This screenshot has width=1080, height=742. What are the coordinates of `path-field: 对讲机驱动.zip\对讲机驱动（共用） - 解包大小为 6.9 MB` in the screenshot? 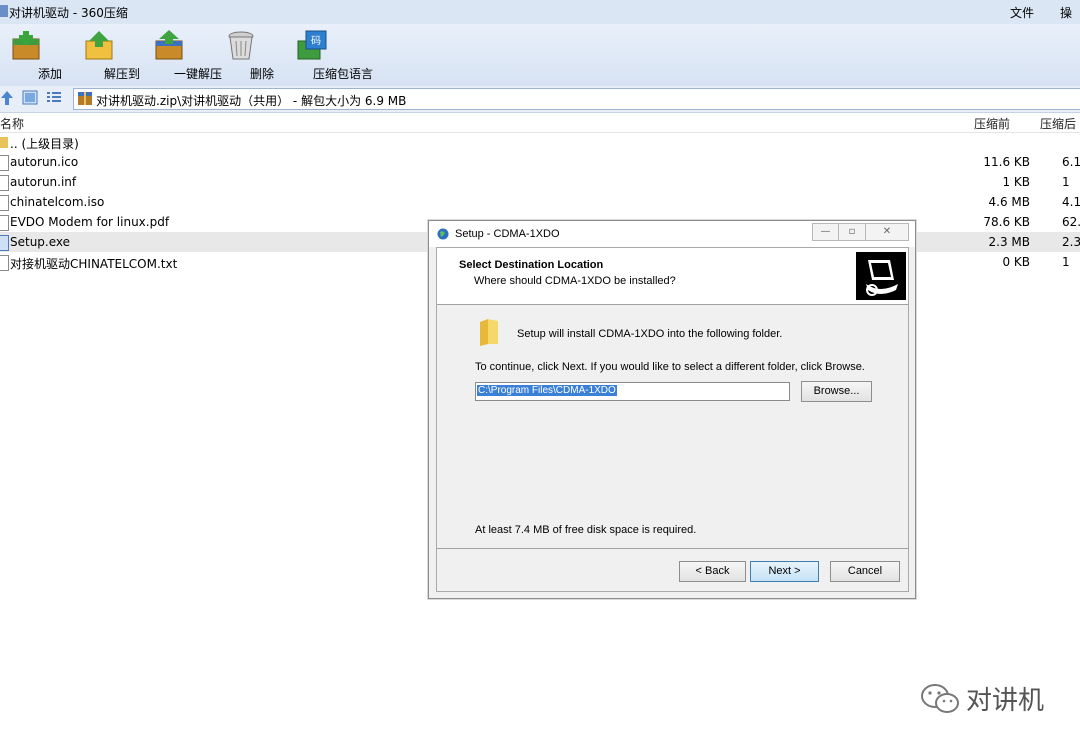 It's located at (576, 99).